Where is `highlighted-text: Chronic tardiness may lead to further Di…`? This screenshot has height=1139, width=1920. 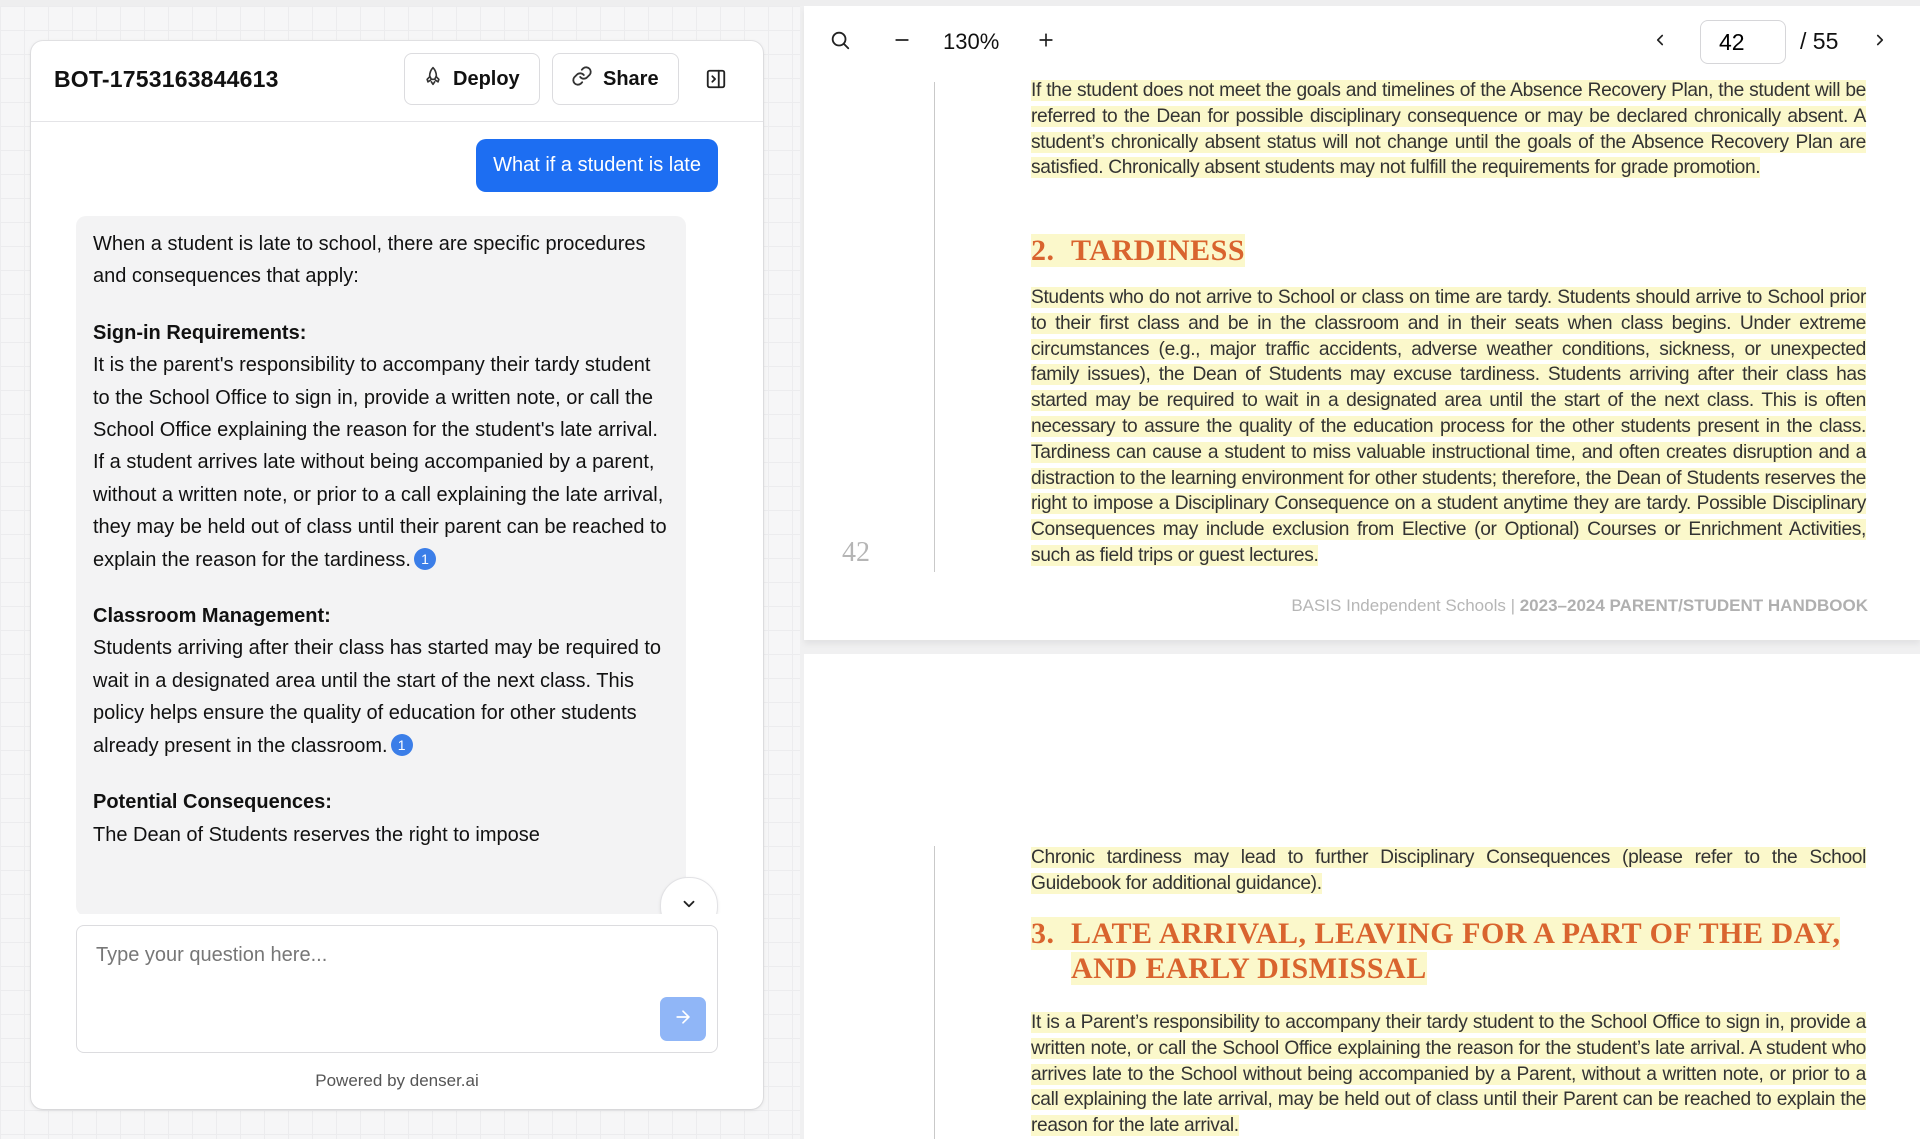 highlighted-text: Chronic tardiness may lead to further Di… is located at coordinates (1448, 870).